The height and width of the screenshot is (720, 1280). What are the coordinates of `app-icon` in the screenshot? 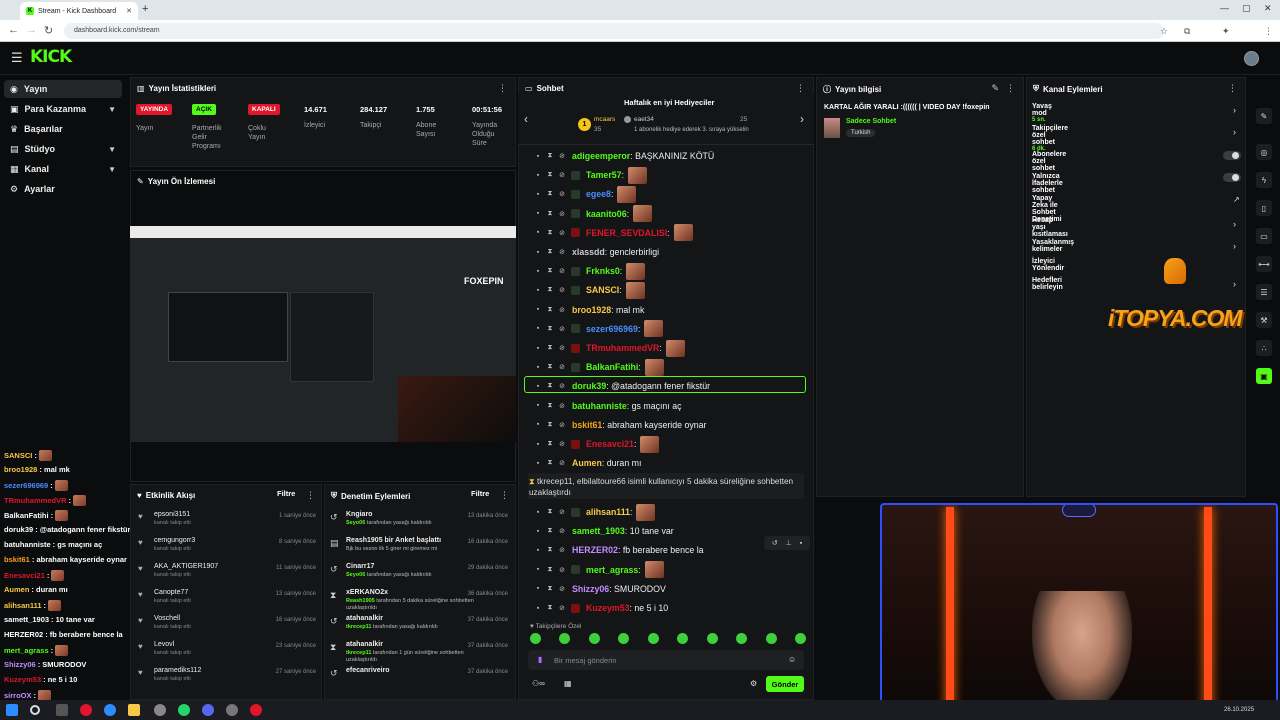 It's located at (86, 710).